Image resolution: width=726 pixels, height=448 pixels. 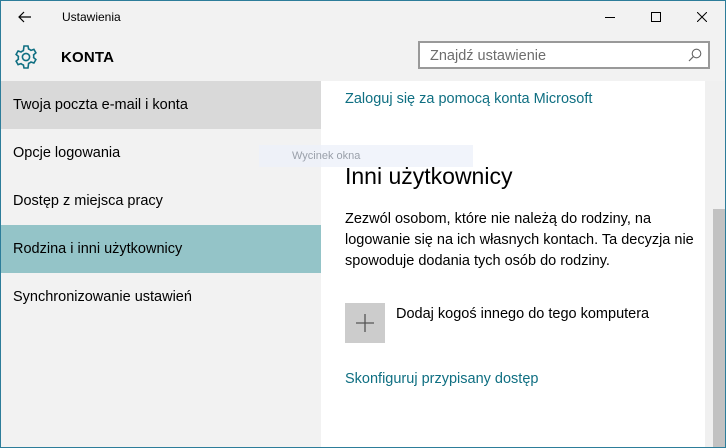 I want to click on add-user-button, so click(x=365, y=323).